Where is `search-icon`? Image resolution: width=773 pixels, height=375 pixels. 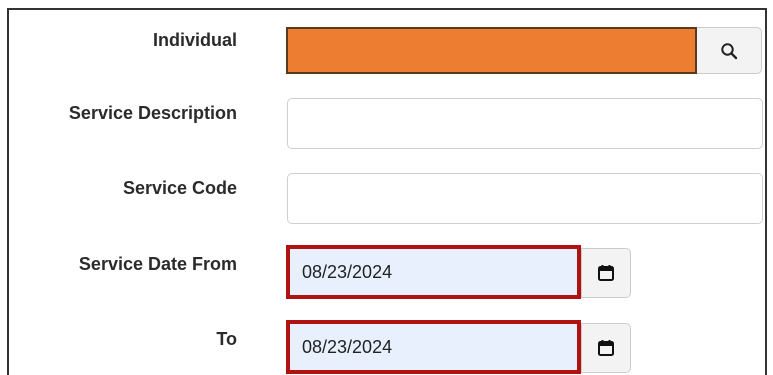 search-icon is located at coordinates (729, 50).